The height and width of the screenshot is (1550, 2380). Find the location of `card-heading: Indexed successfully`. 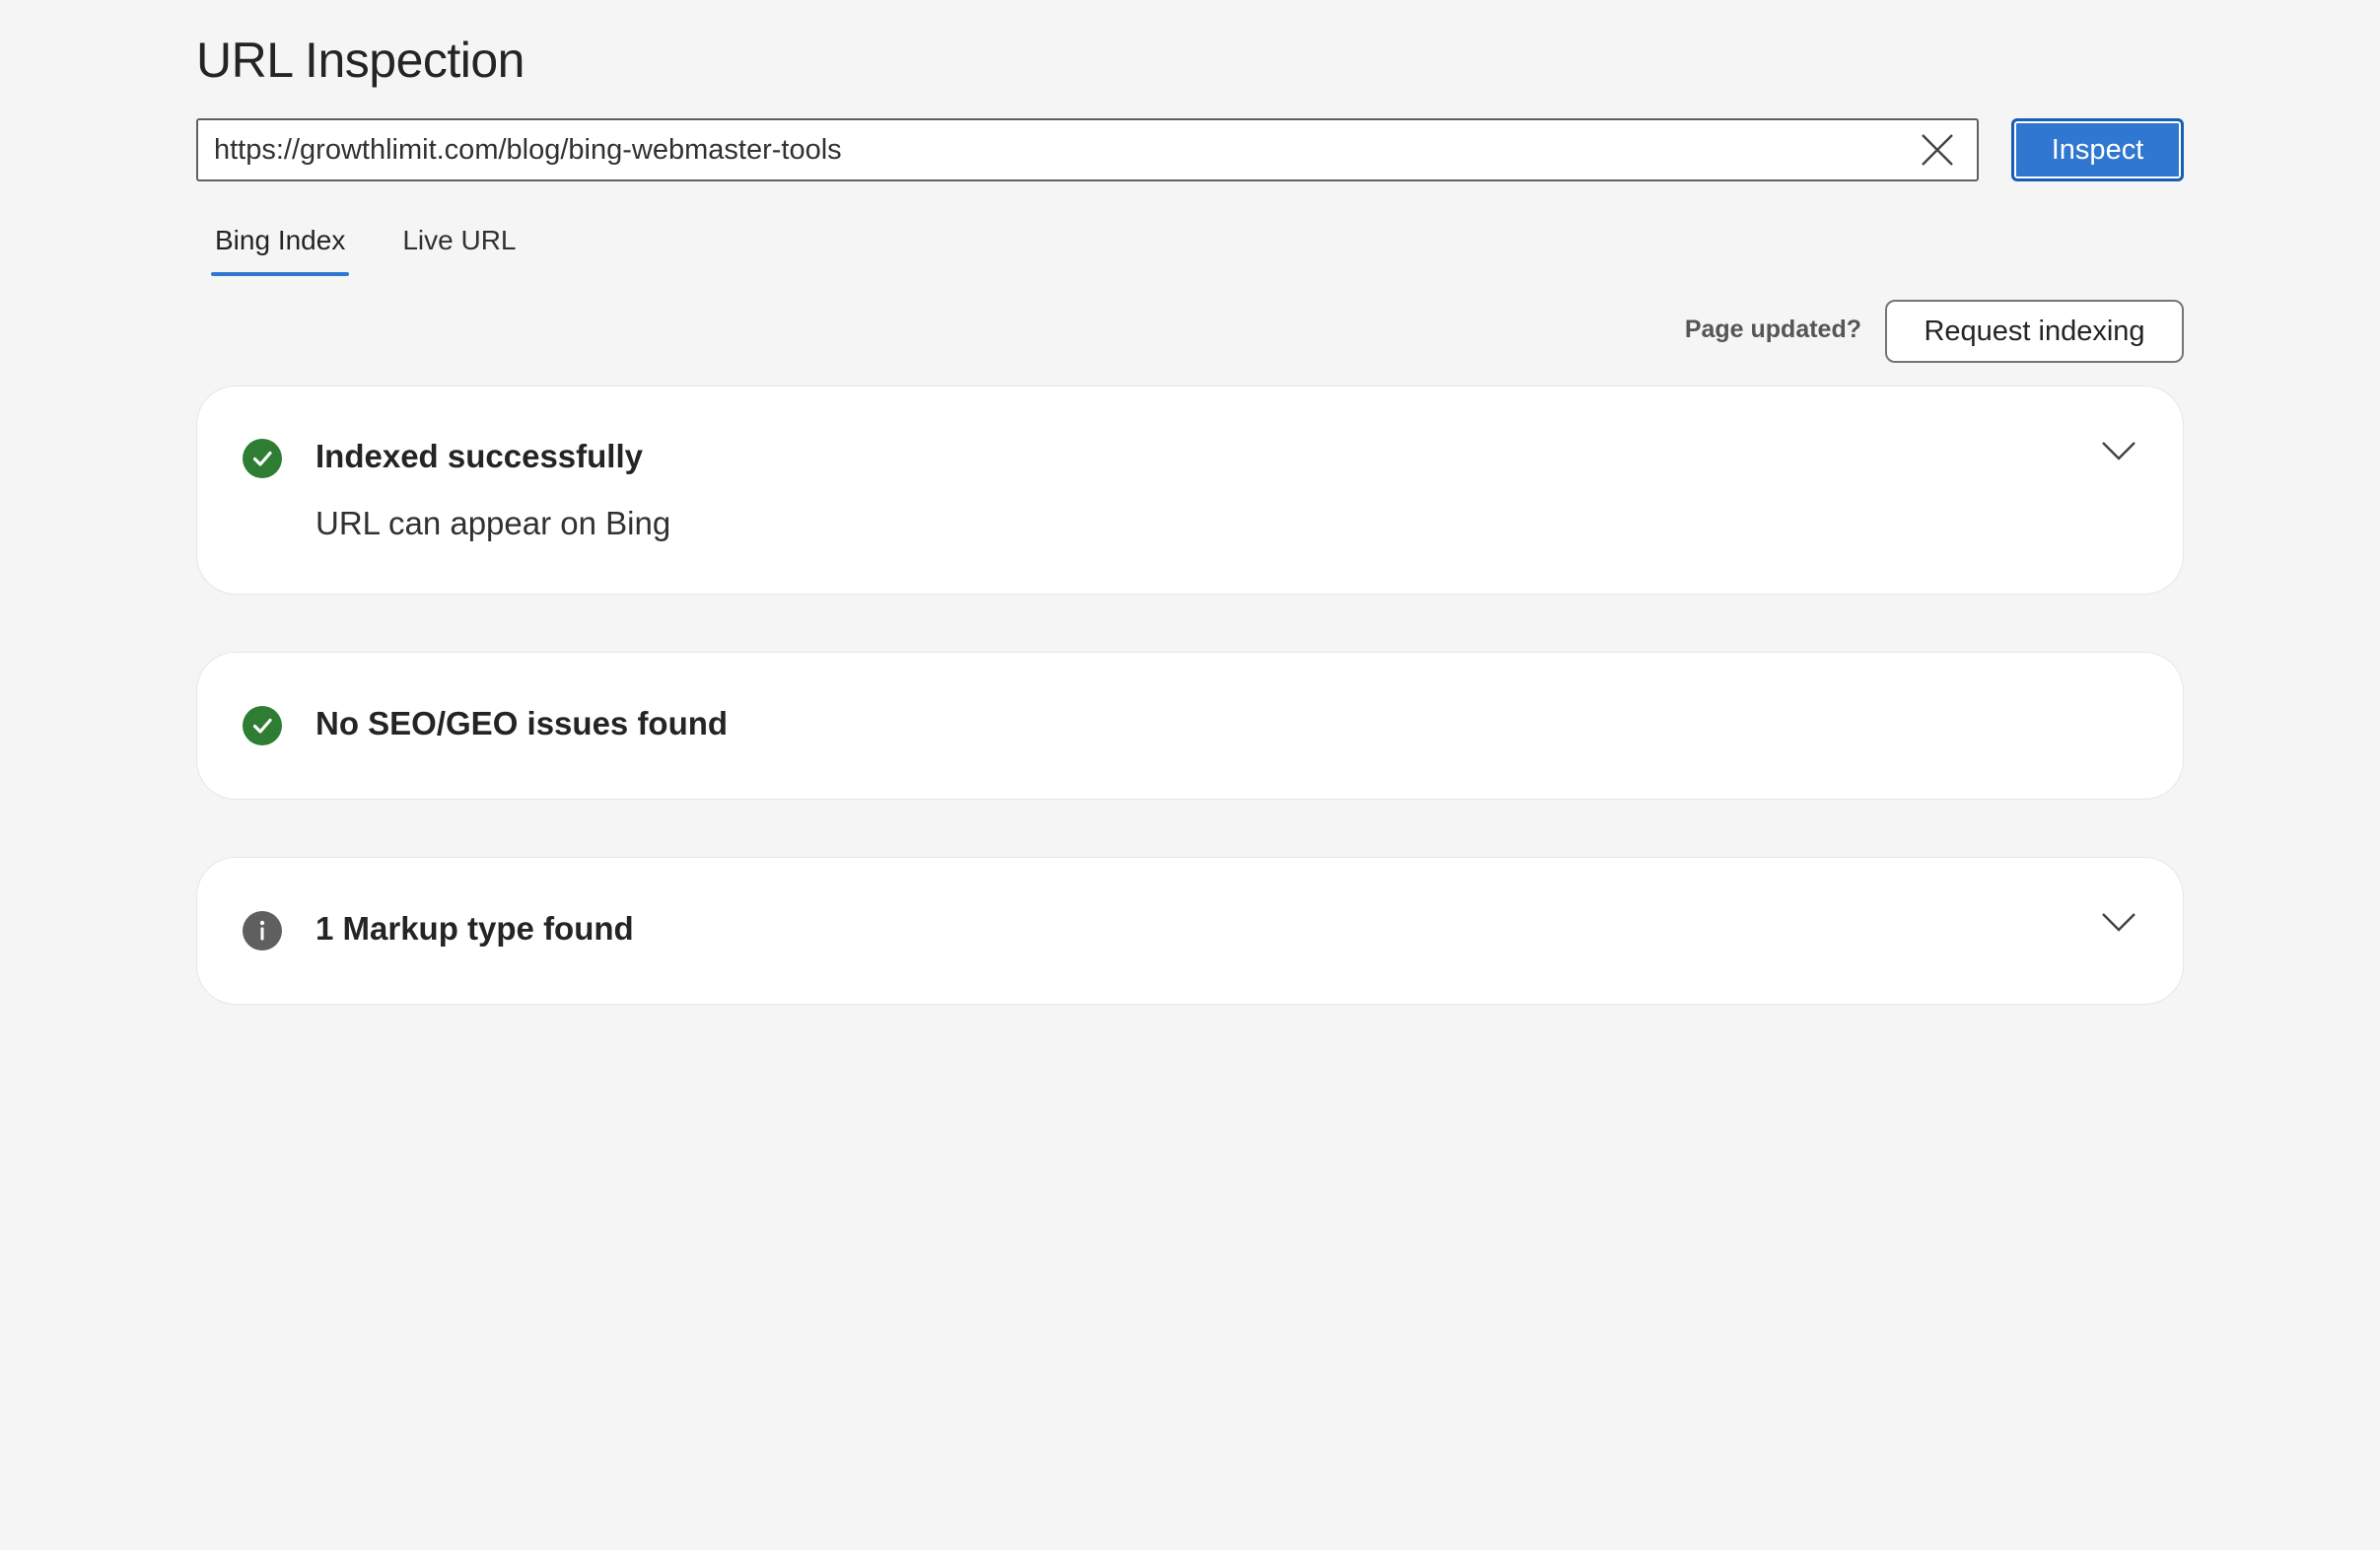

card-heading: Indexed successfully is located at coordinates (479, 456).